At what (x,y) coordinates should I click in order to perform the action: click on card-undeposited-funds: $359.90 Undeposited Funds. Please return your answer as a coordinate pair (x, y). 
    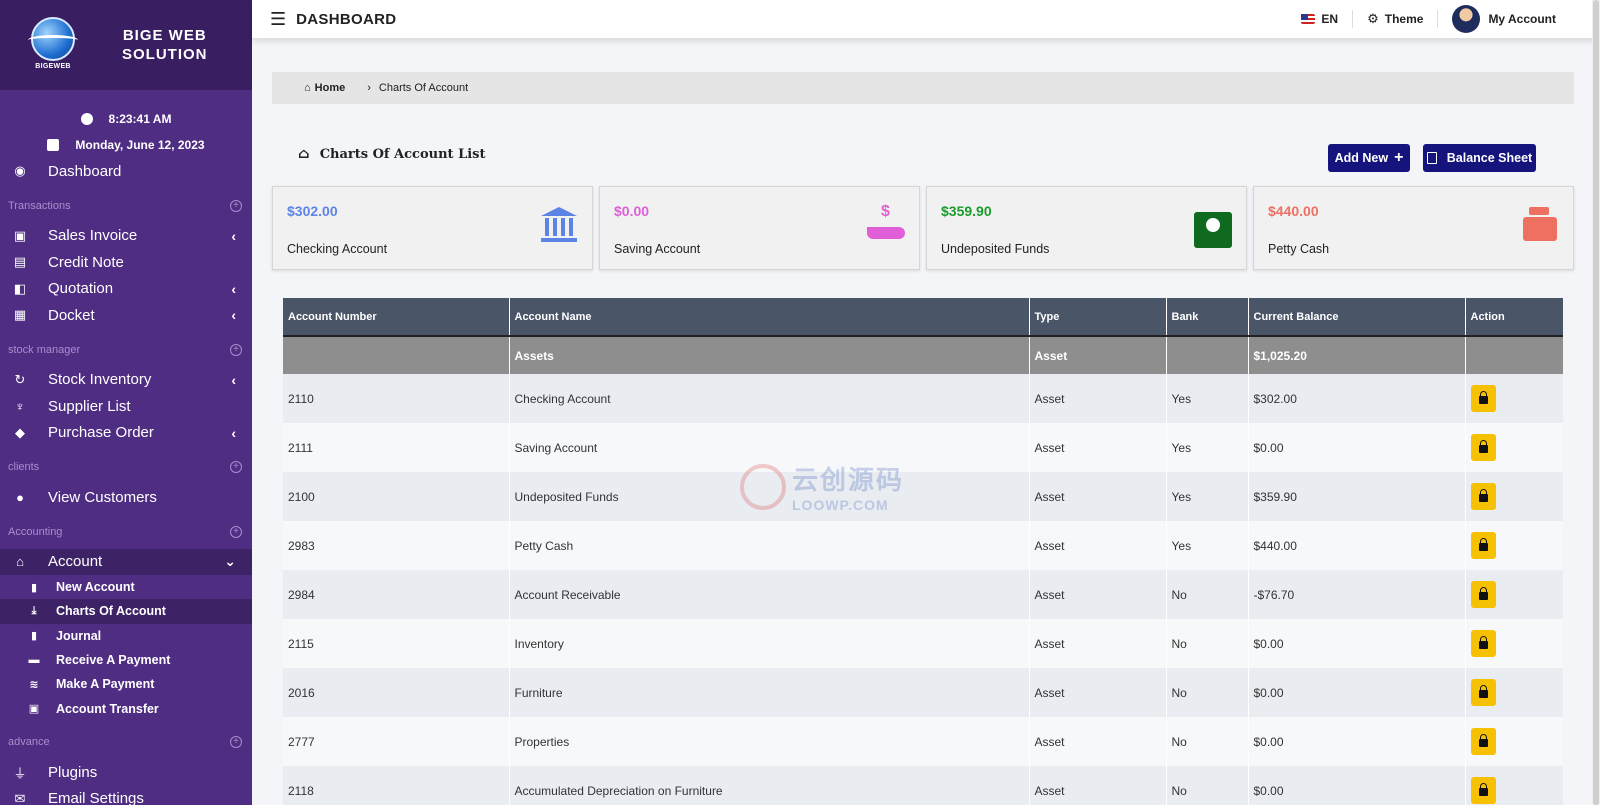
    Looking at the image, I should click on (1086, 228).